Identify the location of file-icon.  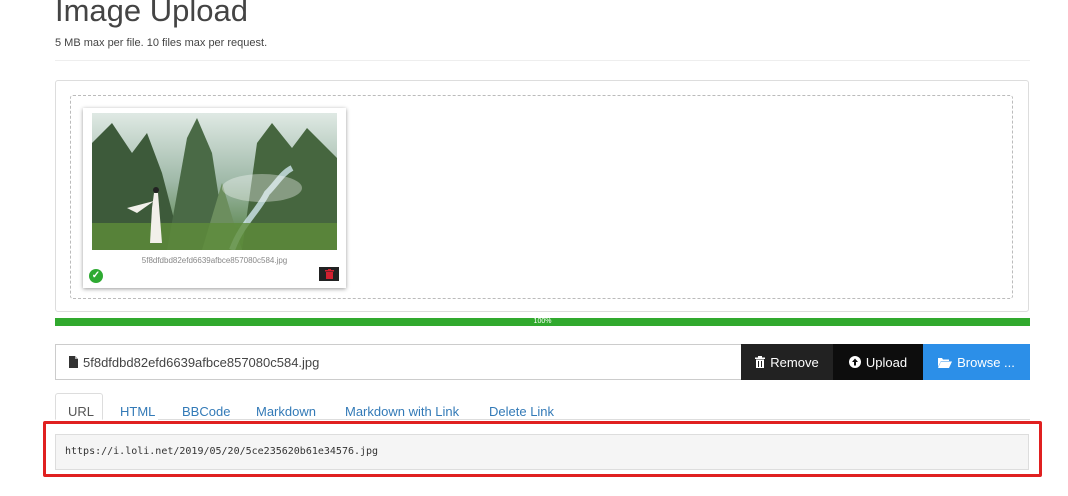
(73, 362).